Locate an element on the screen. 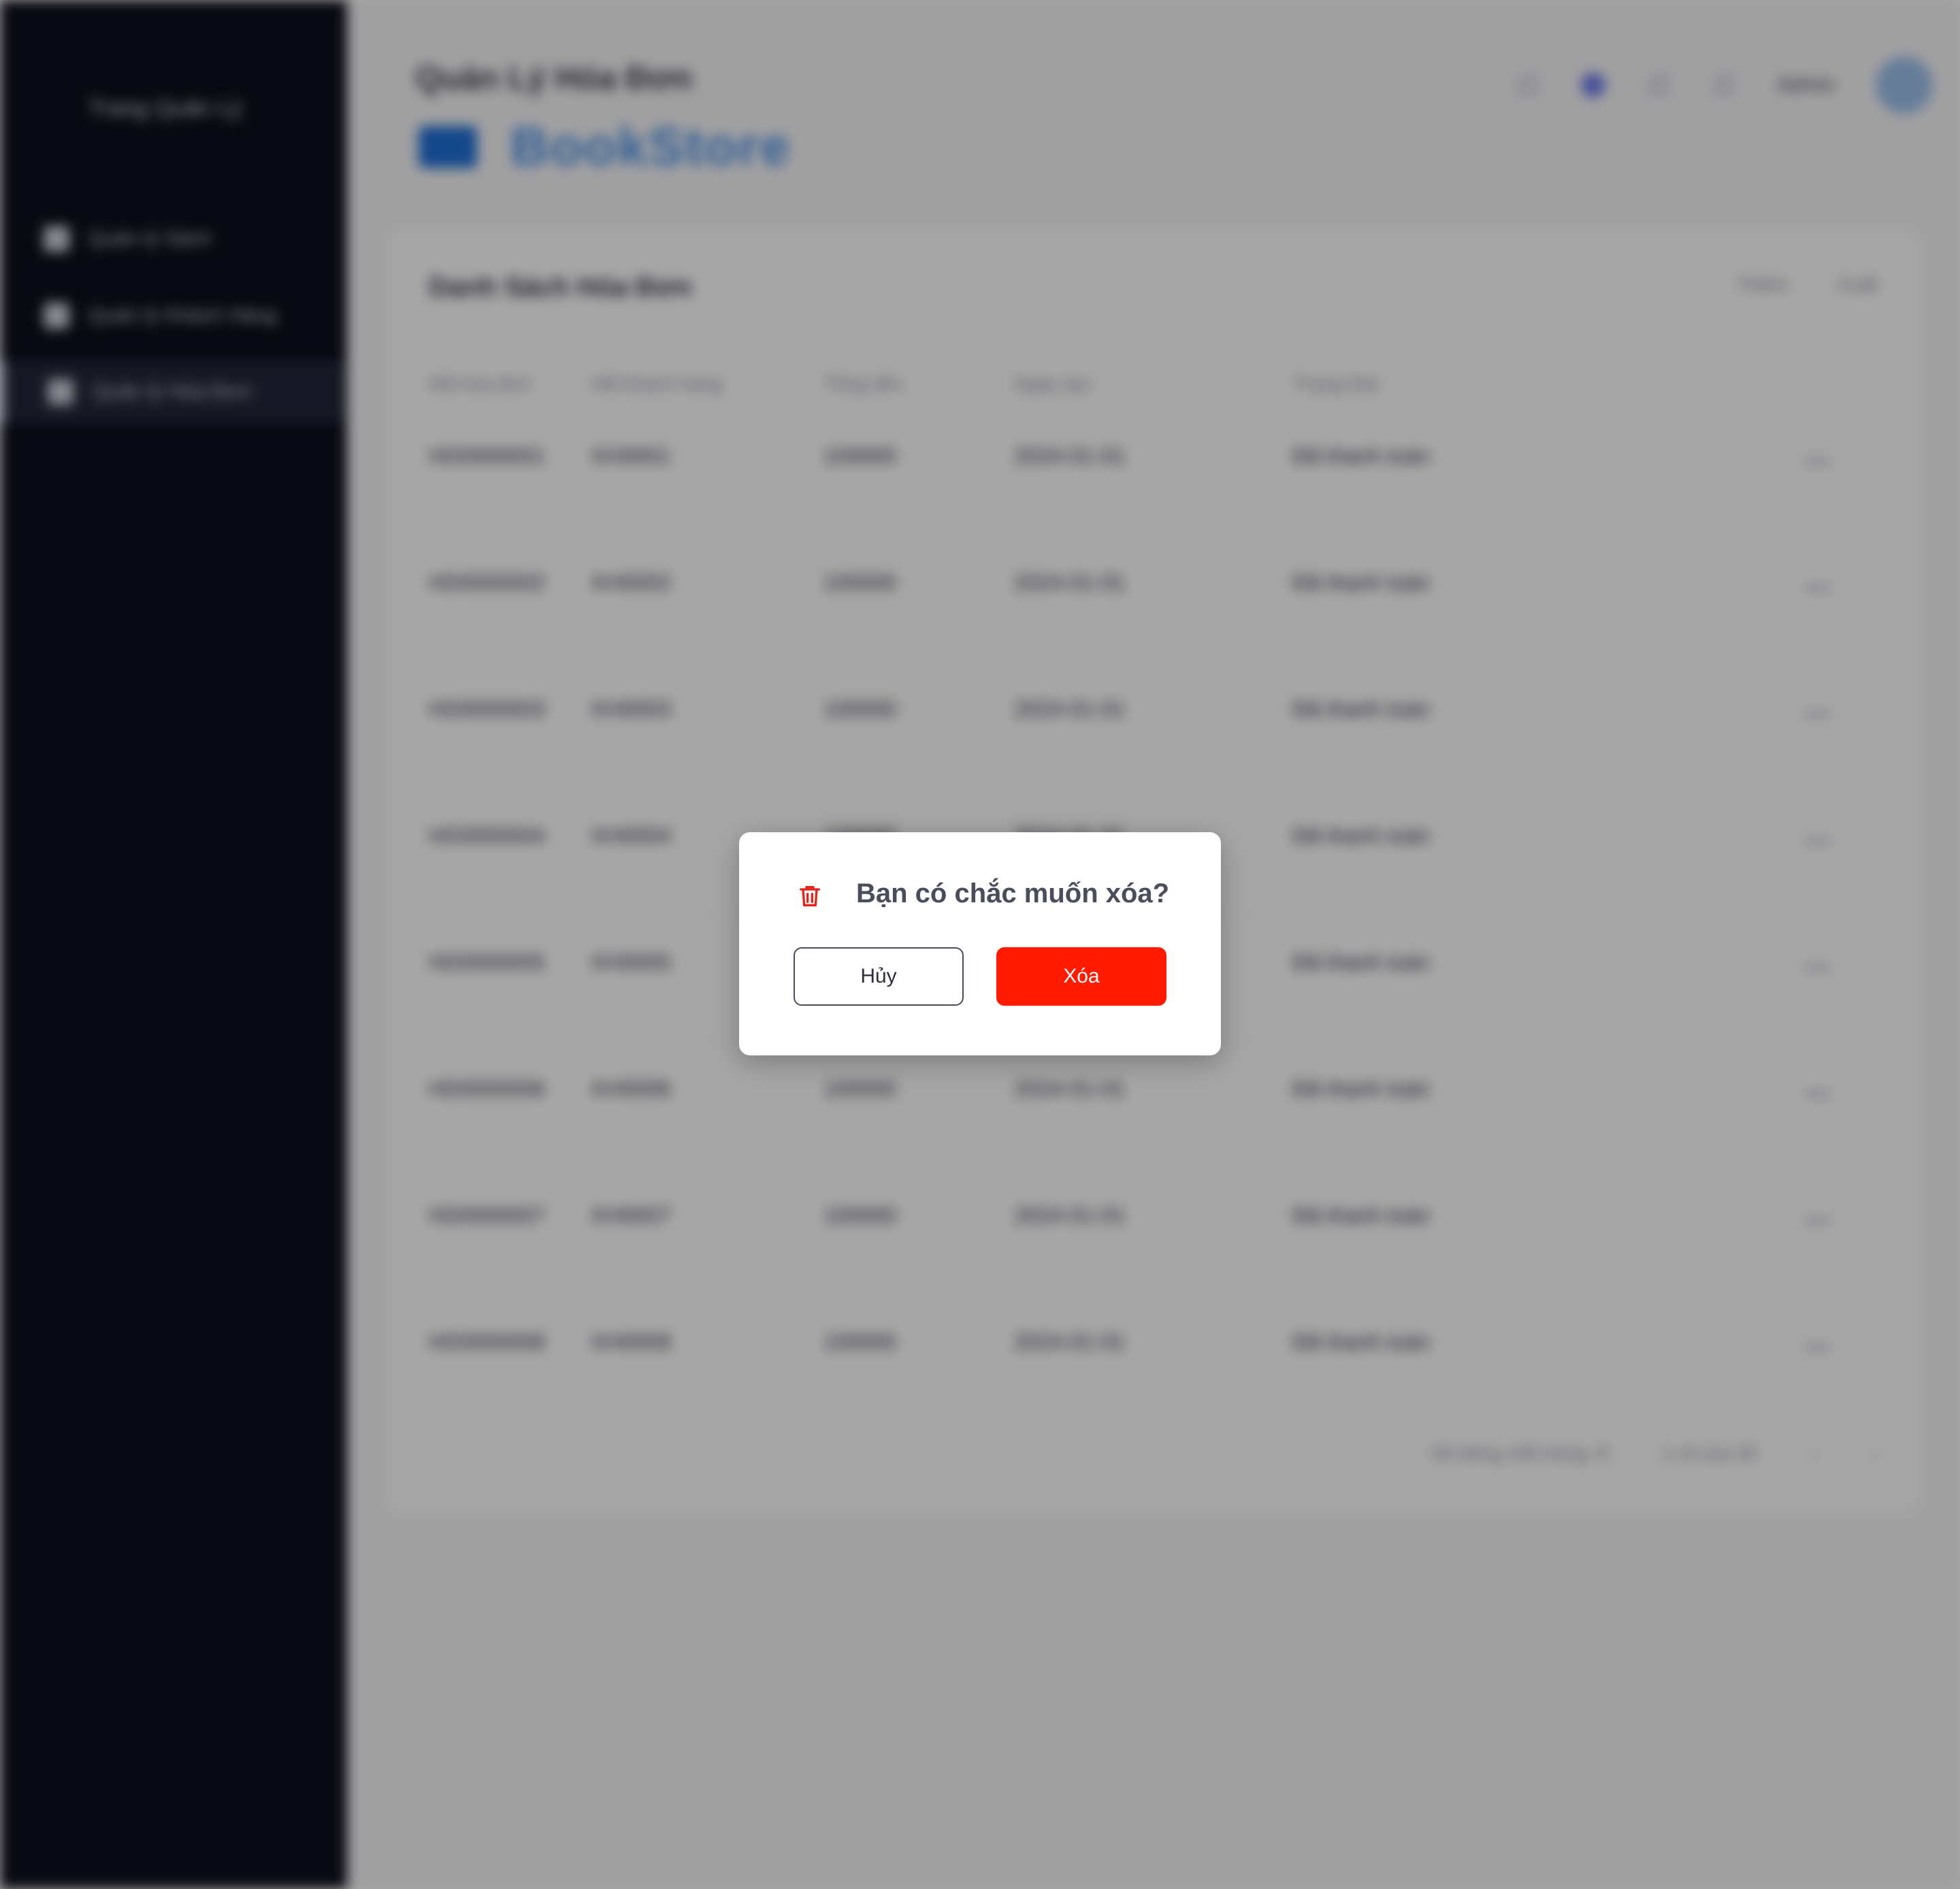 The image size is (1960, 1889). delete-button: Xóa is located at coordinates (1081, 977).